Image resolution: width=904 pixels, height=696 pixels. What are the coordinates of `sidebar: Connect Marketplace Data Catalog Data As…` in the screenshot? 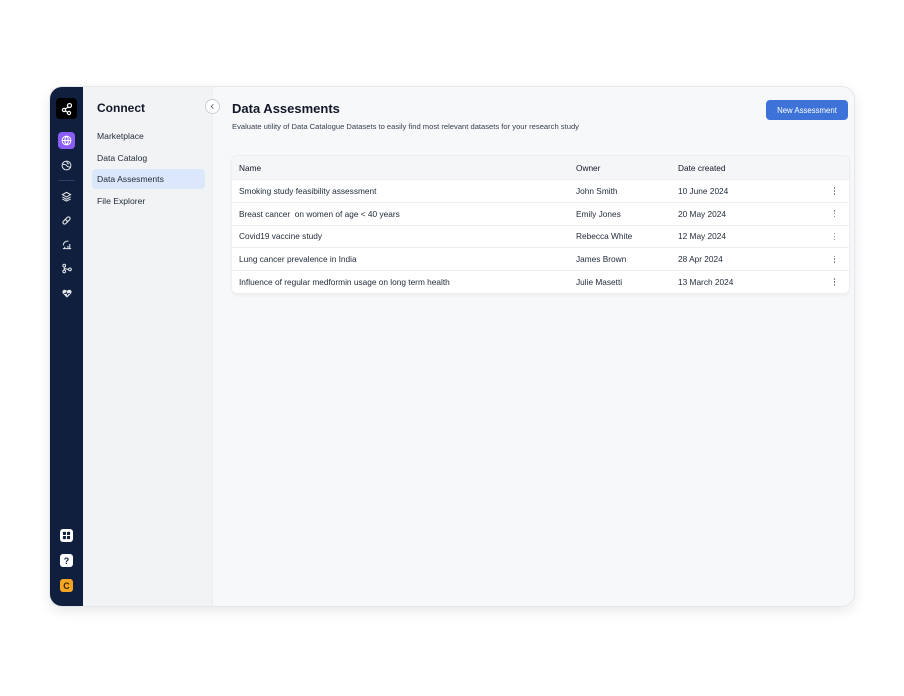 It's located at (148, 346).